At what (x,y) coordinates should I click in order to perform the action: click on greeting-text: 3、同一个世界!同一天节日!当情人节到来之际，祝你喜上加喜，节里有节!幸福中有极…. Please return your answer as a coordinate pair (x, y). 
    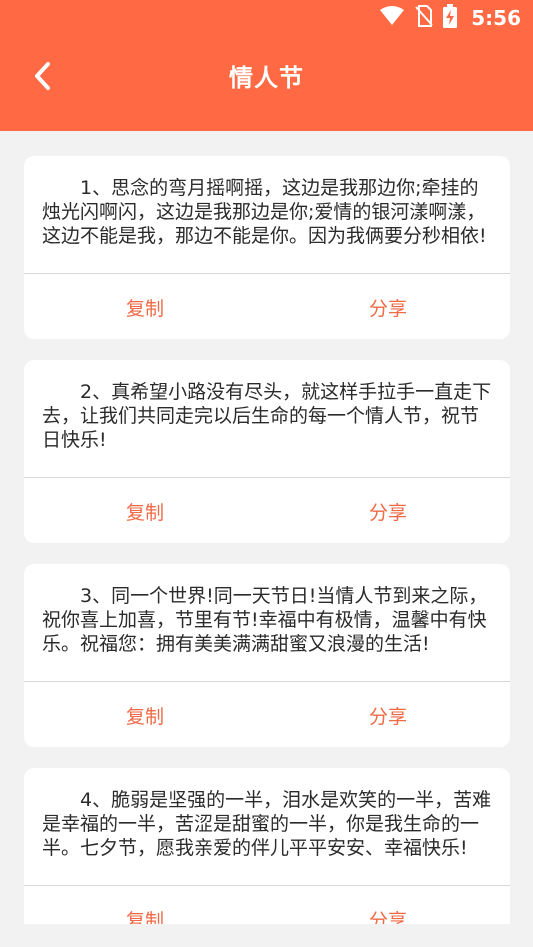
    Looking at the image, I should click on (265, 620).